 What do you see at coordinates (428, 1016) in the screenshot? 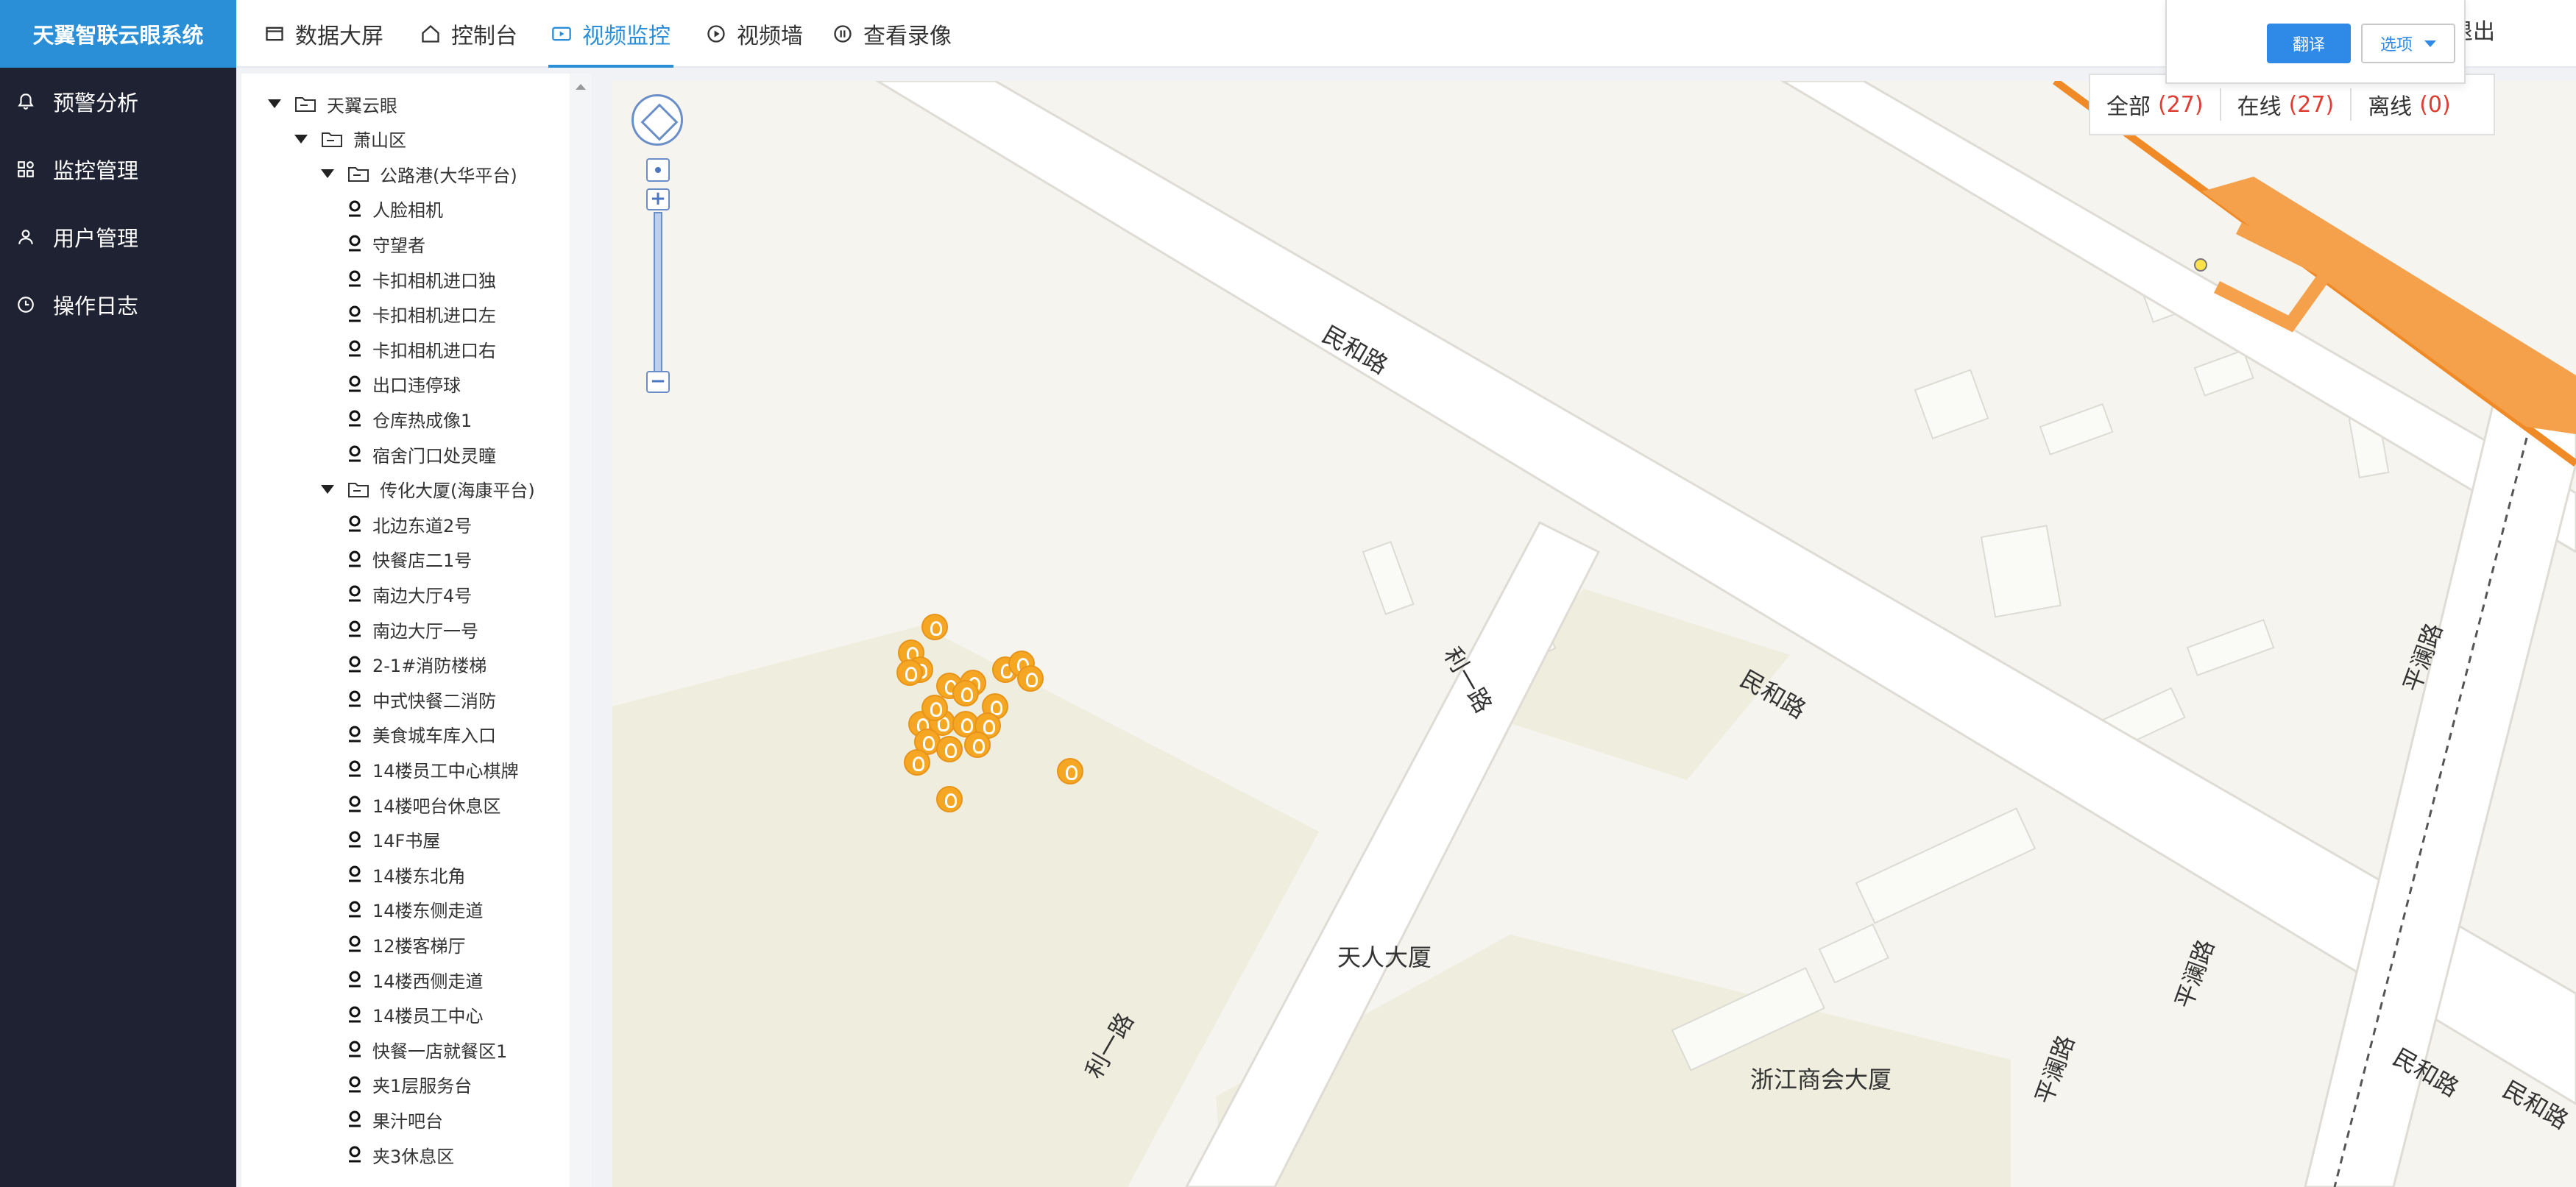
I see `tree-node-label: 14楼员工中心` at bounding box center [428, 1016].